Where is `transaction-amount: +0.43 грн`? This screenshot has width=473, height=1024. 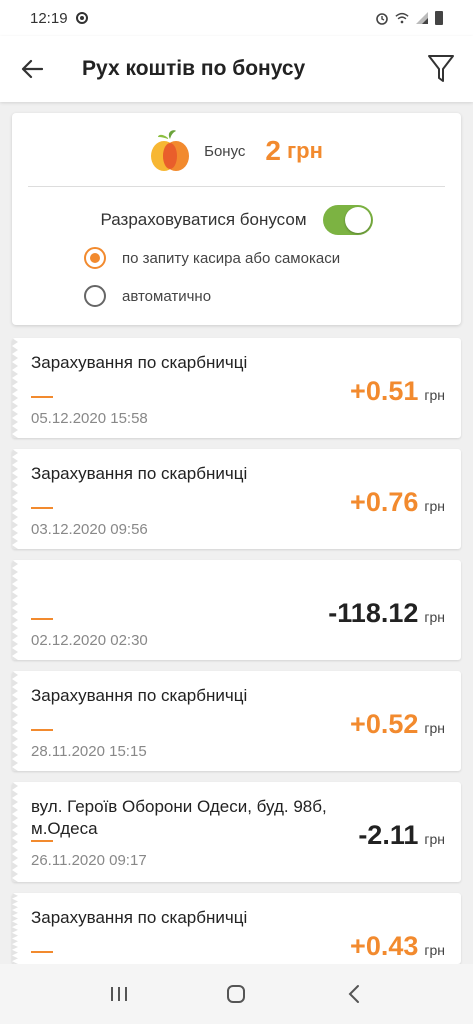
transaction-amount: +0.43 грн is located at coordinates (397, 946).